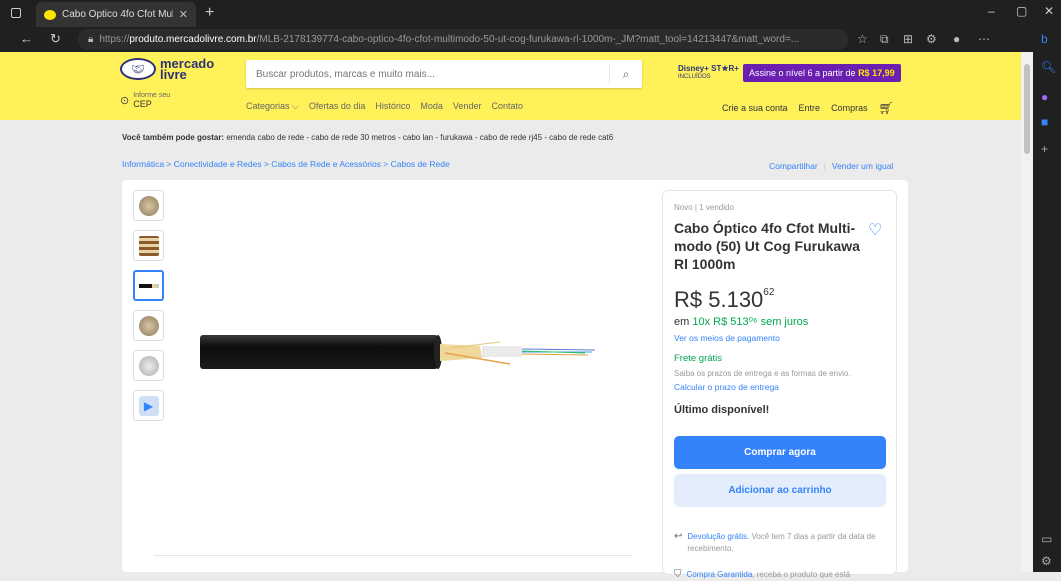 This screenshot has height=581, width=1061. What do you see at coordinates (1044, 97) in the screenshot?
I see `copilot-sidebar-icon: ●` at bounding box center [1044, 97].